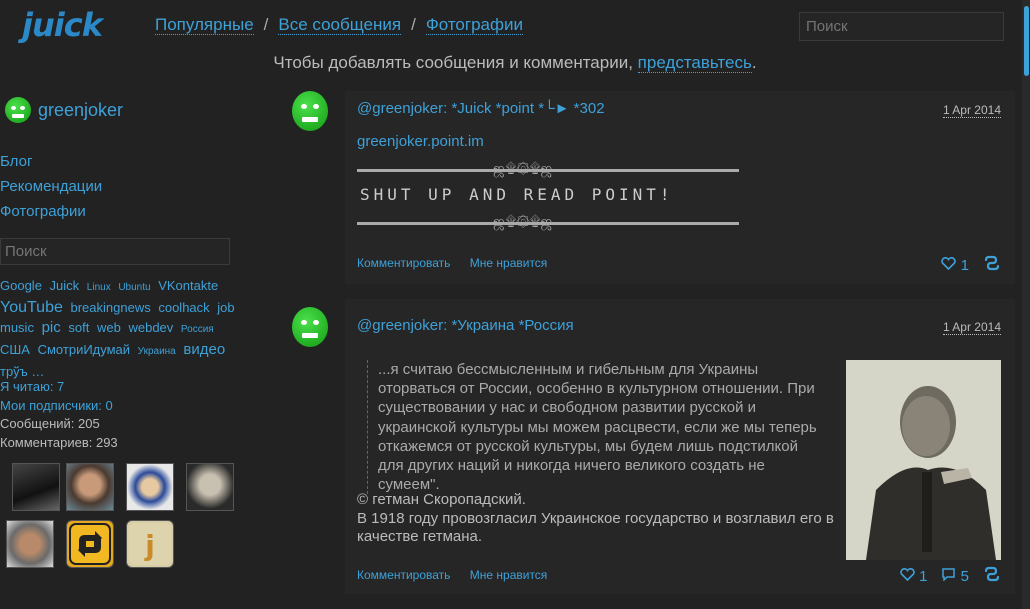  Describe the element at coordinates (59, 406) in the screenshot. I see `subscribers-link: Мои подписчики: 0` at that location.